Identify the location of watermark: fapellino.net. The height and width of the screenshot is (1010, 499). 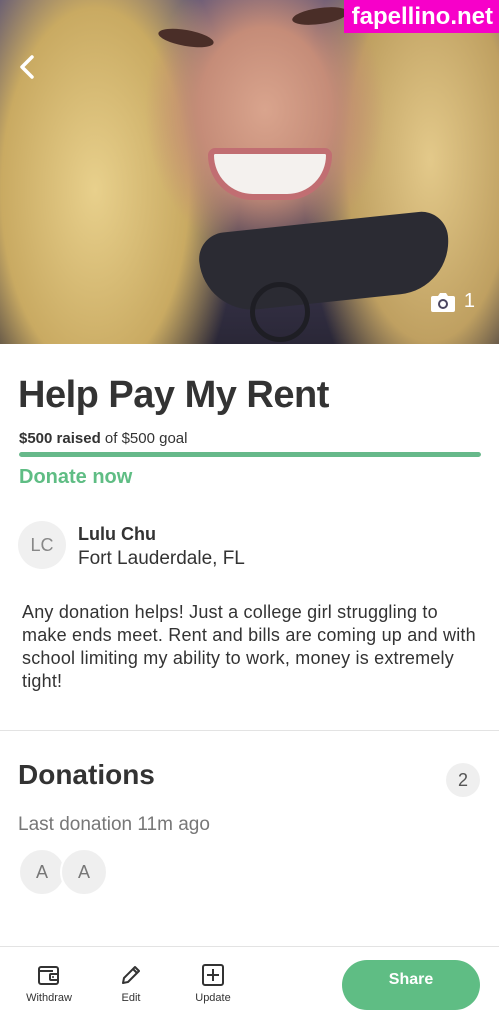
(421, 16).